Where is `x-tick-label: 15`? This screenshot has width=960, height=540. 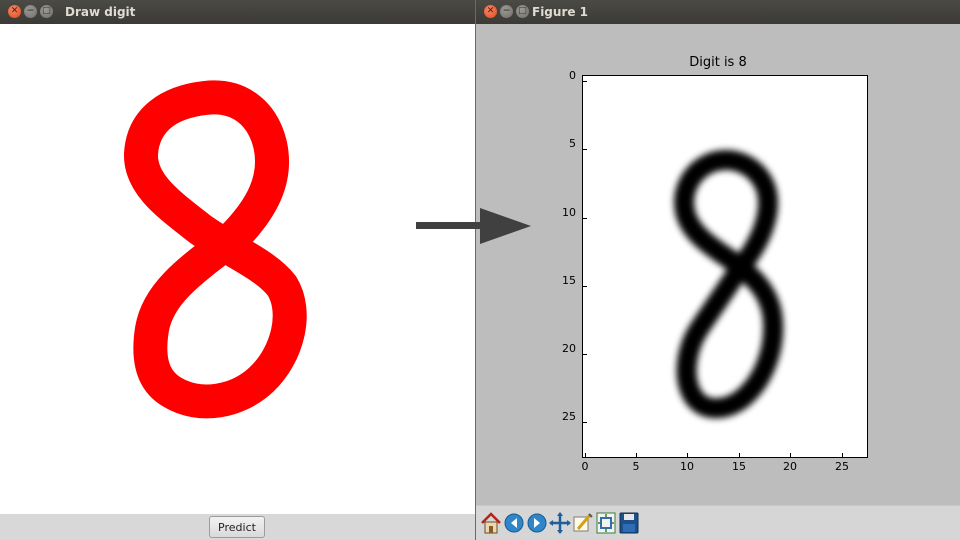 x-tick-label: 15 is located at coordinates (739, 466).